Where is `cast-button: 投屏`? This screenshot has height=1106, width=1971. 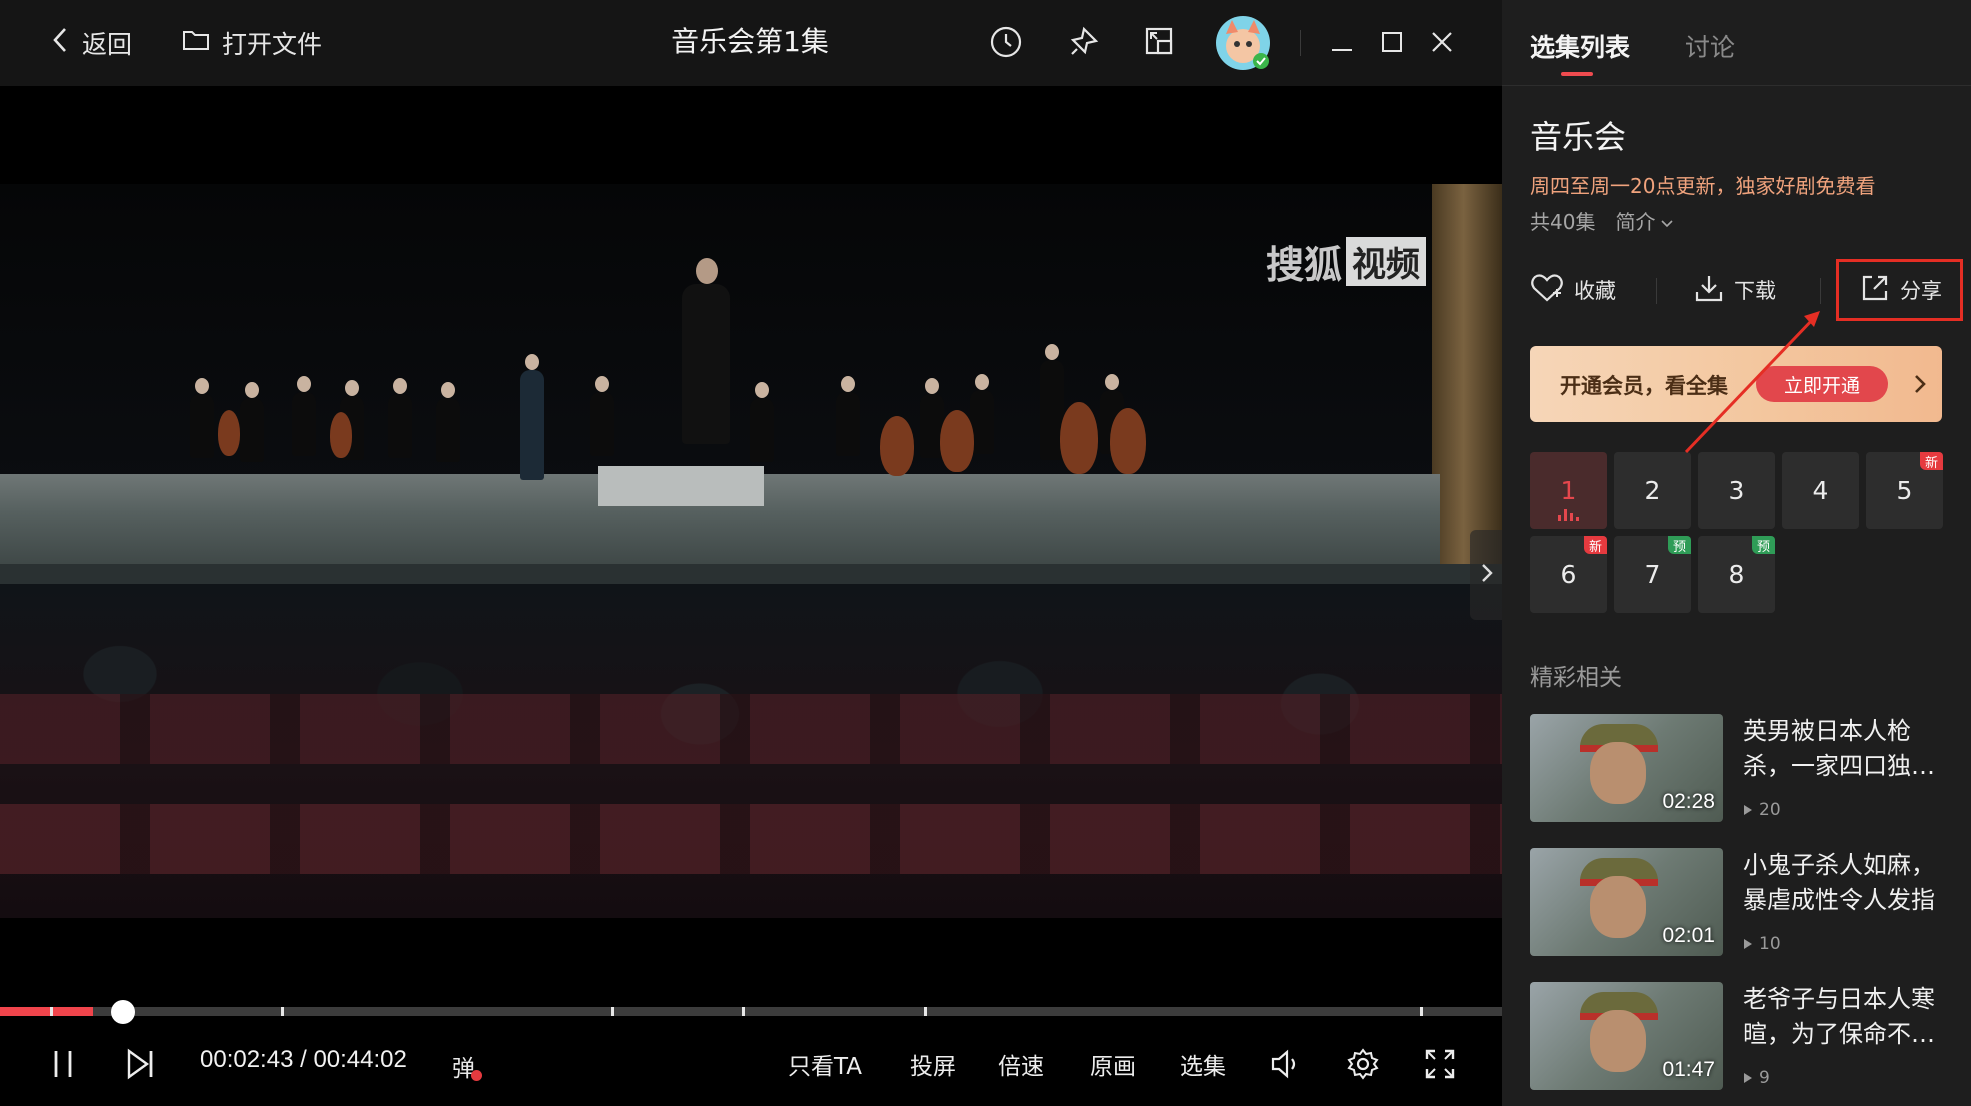
cast-button: 投屏 is located at coordinates (933, 1064).